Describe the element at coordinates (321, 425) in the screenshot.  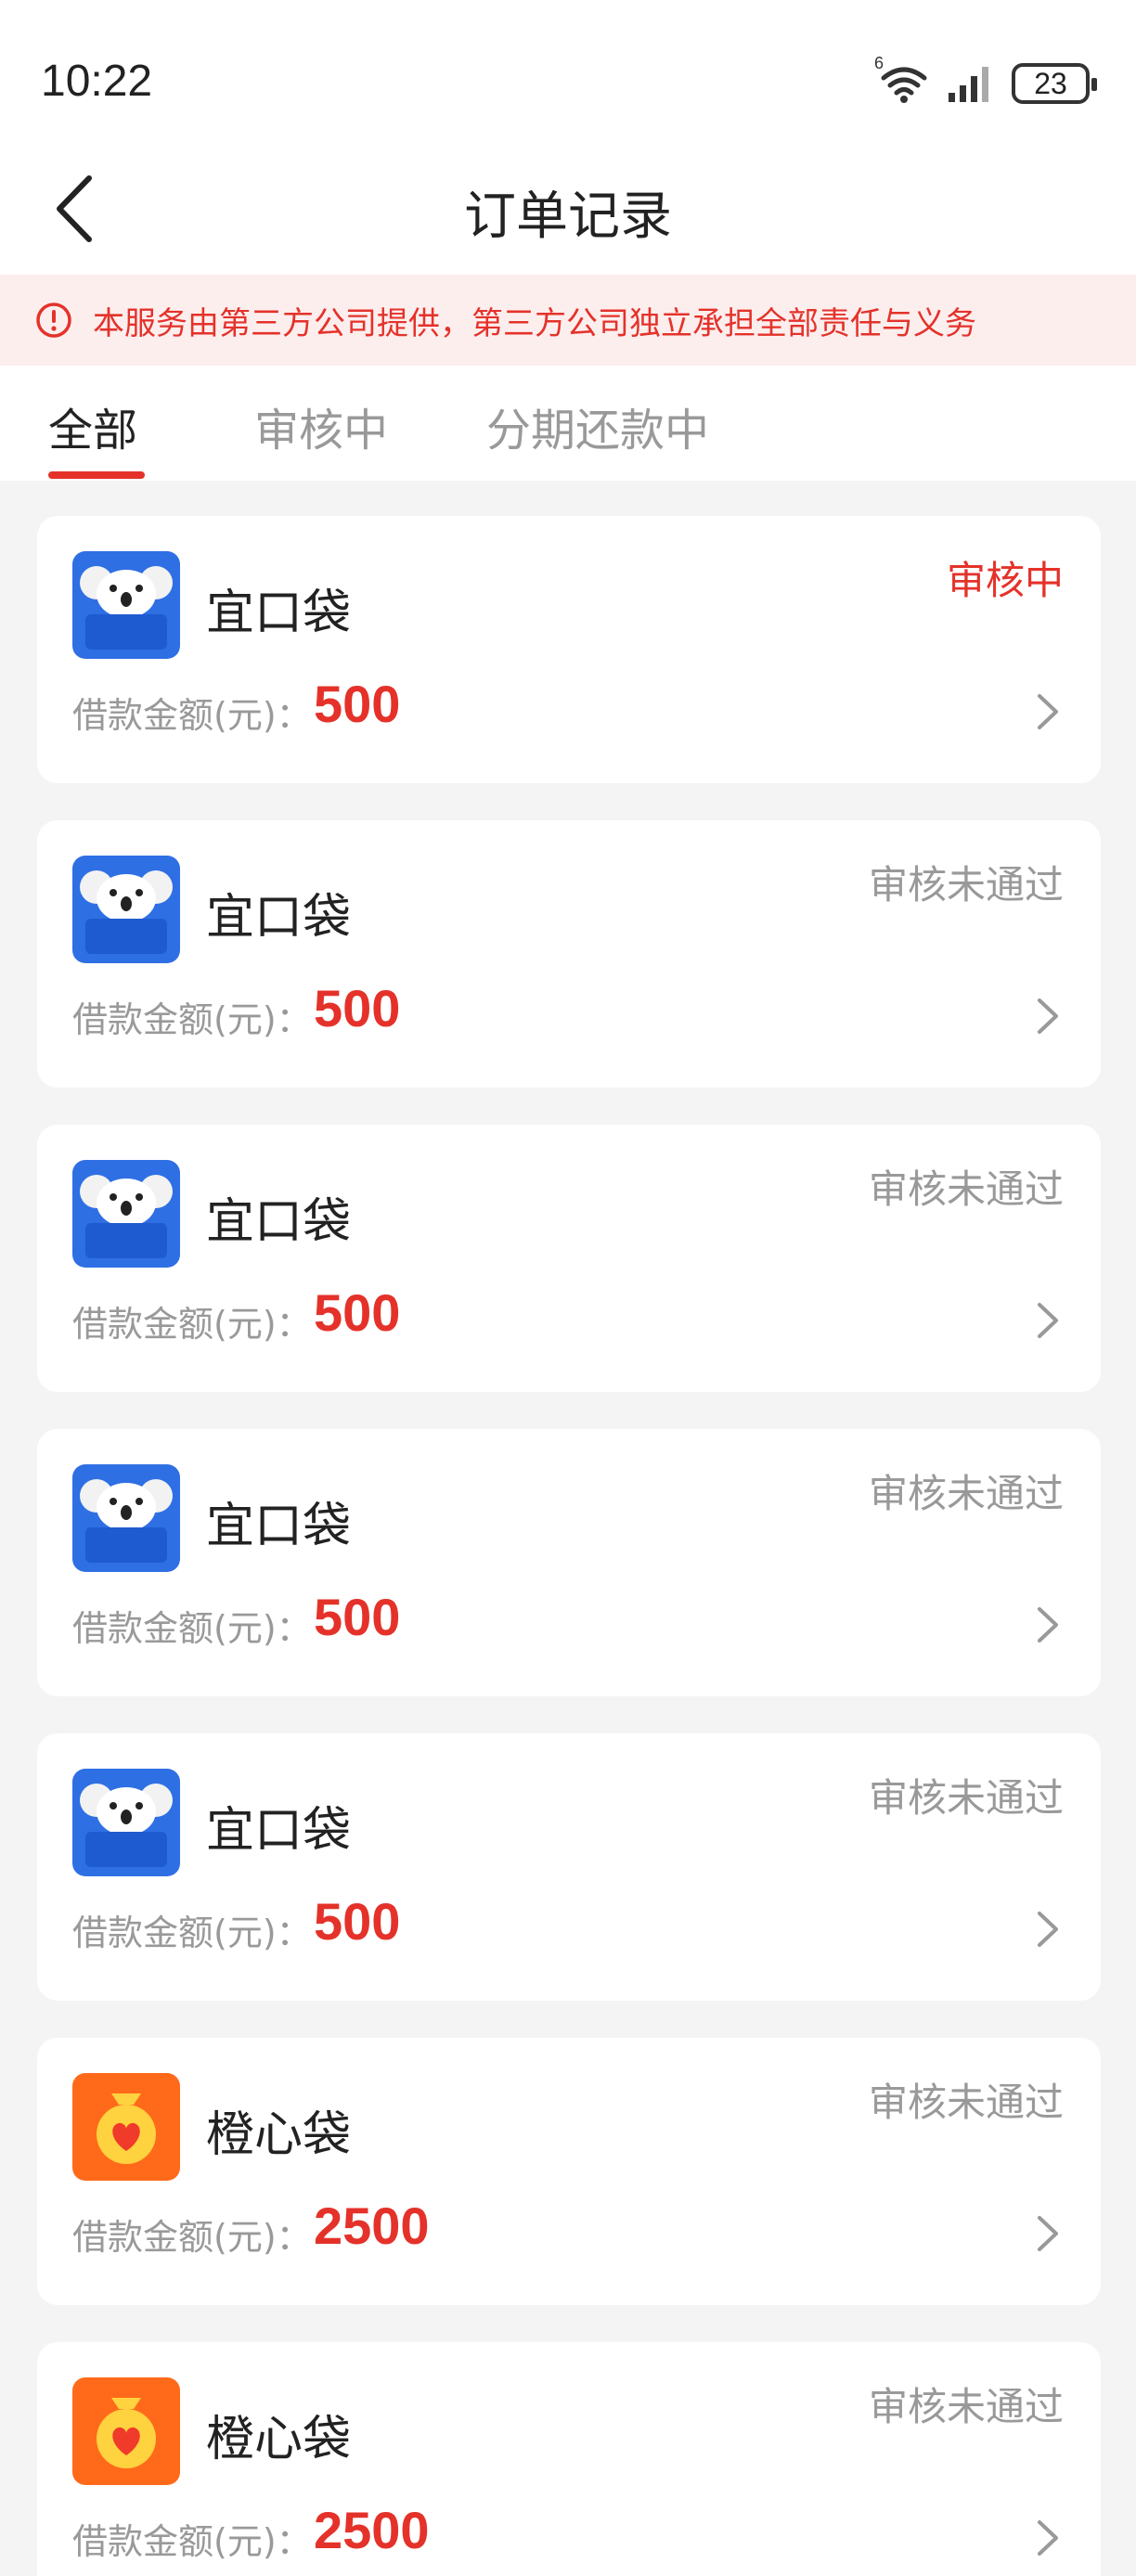
I see `tab-under-review: 审核中` at that location.